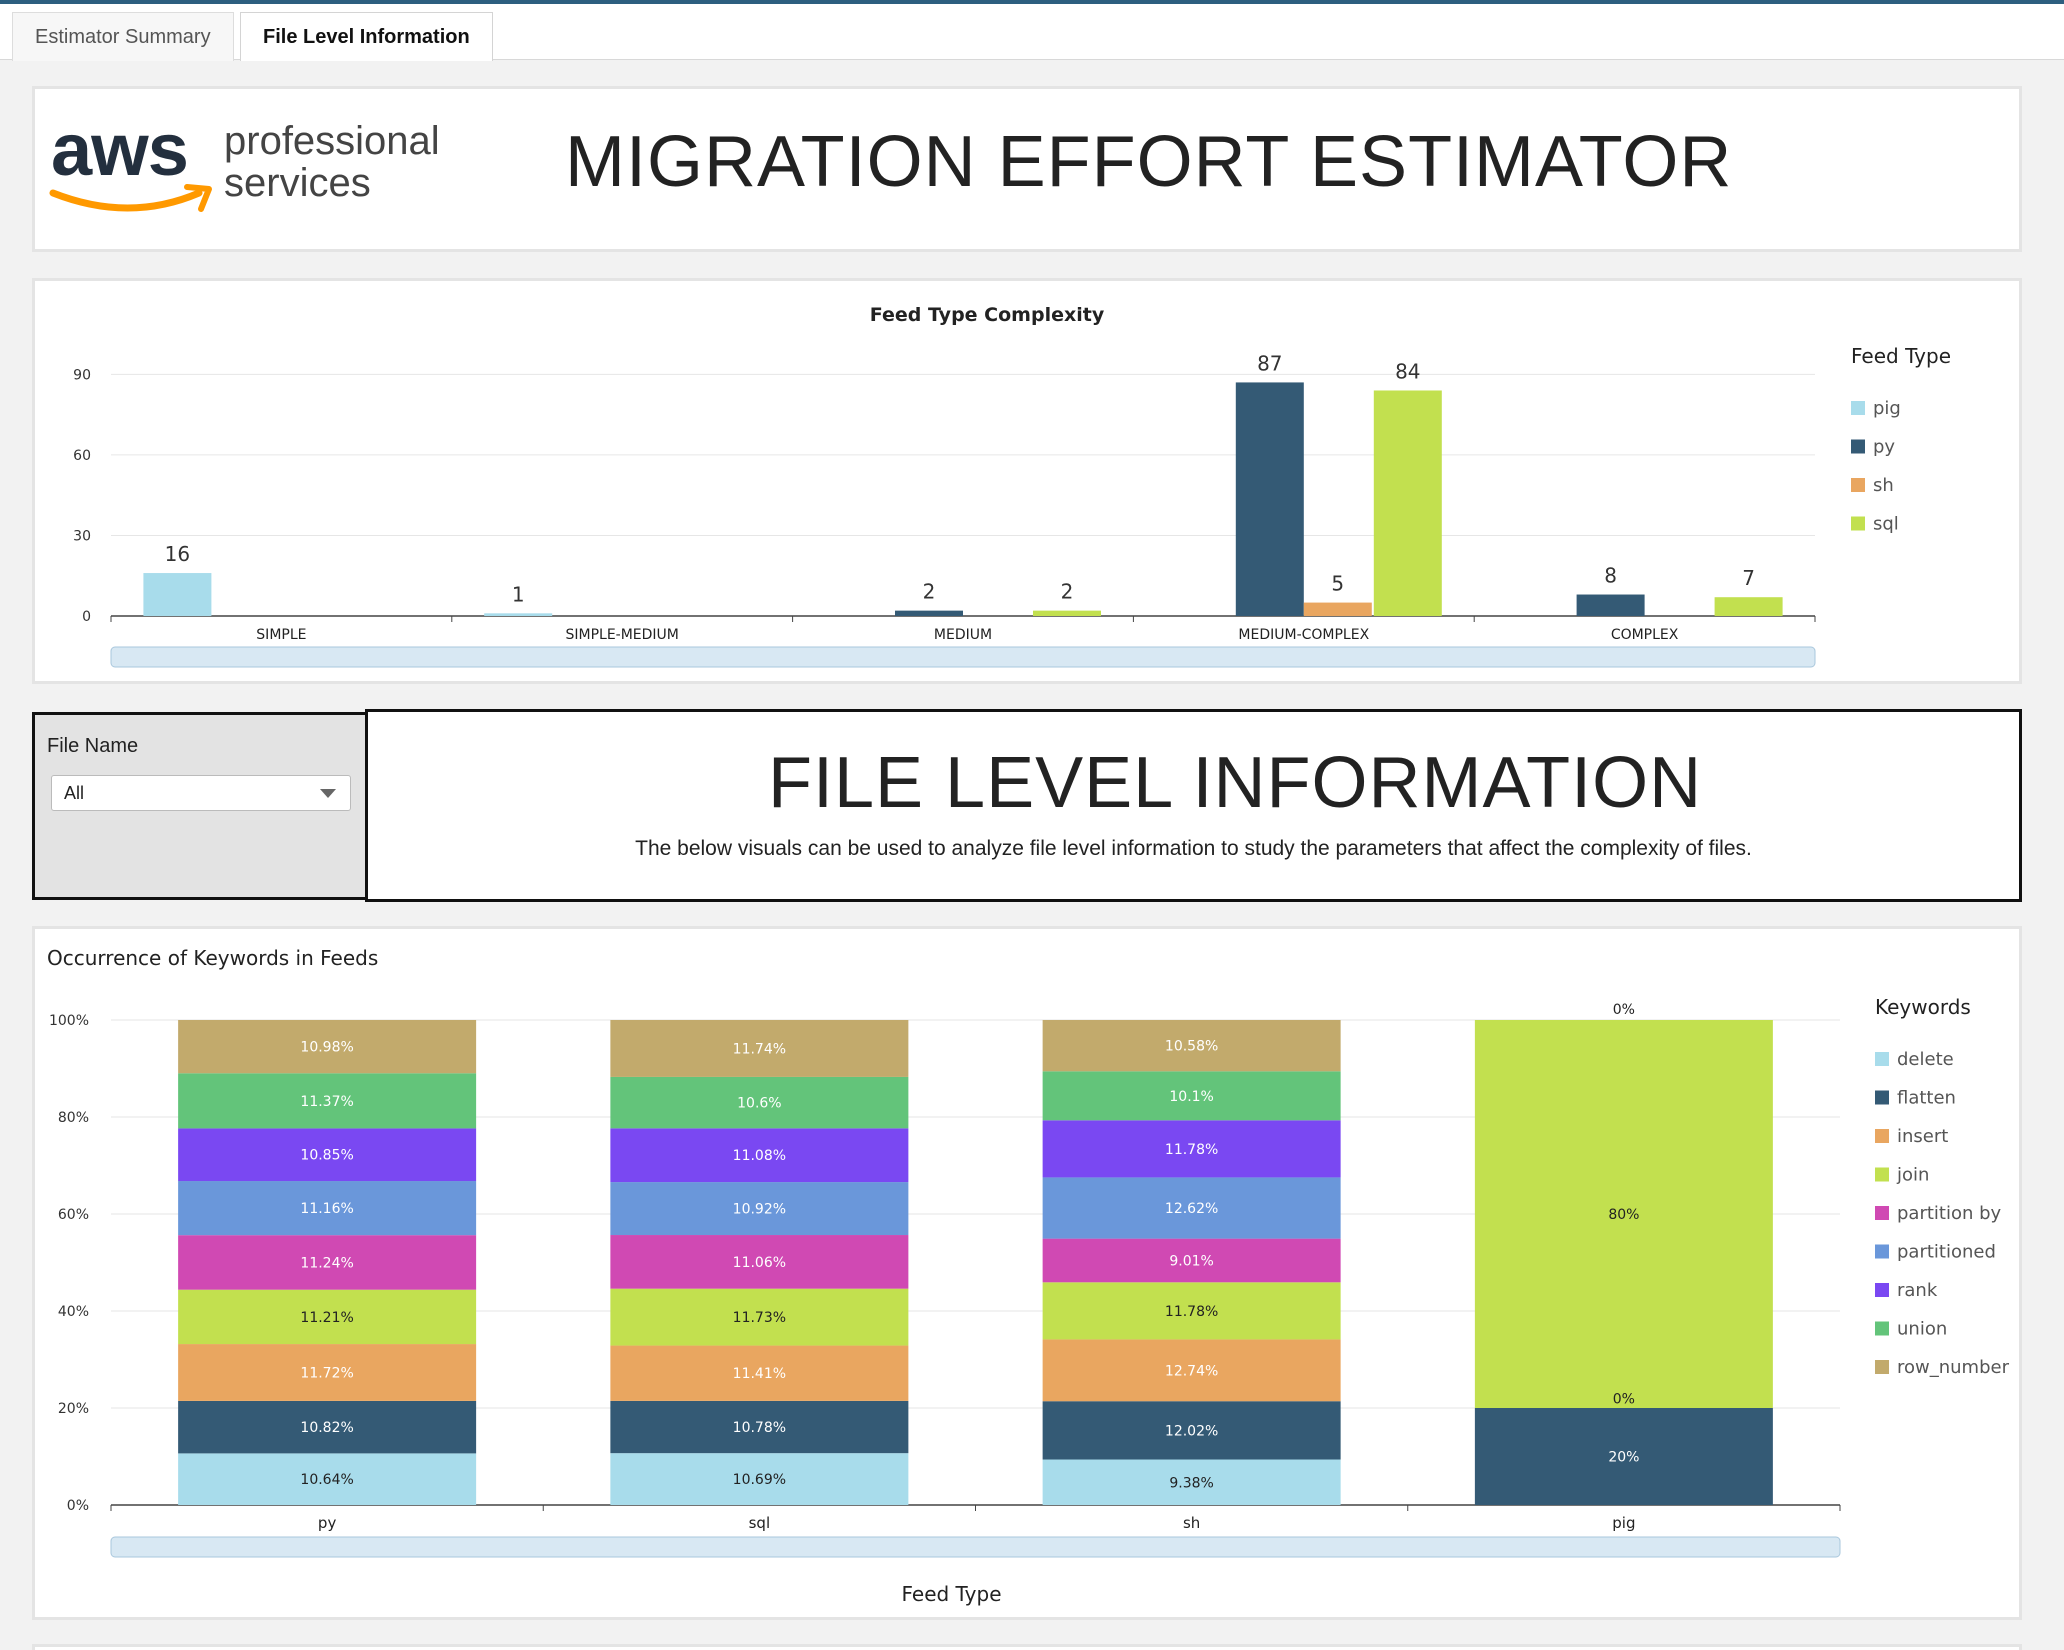  What do you see at coordinates (951, 1594) in the screenshot?
I see `x-axis-title: Feed Type` at bounding box center [951, 1594].